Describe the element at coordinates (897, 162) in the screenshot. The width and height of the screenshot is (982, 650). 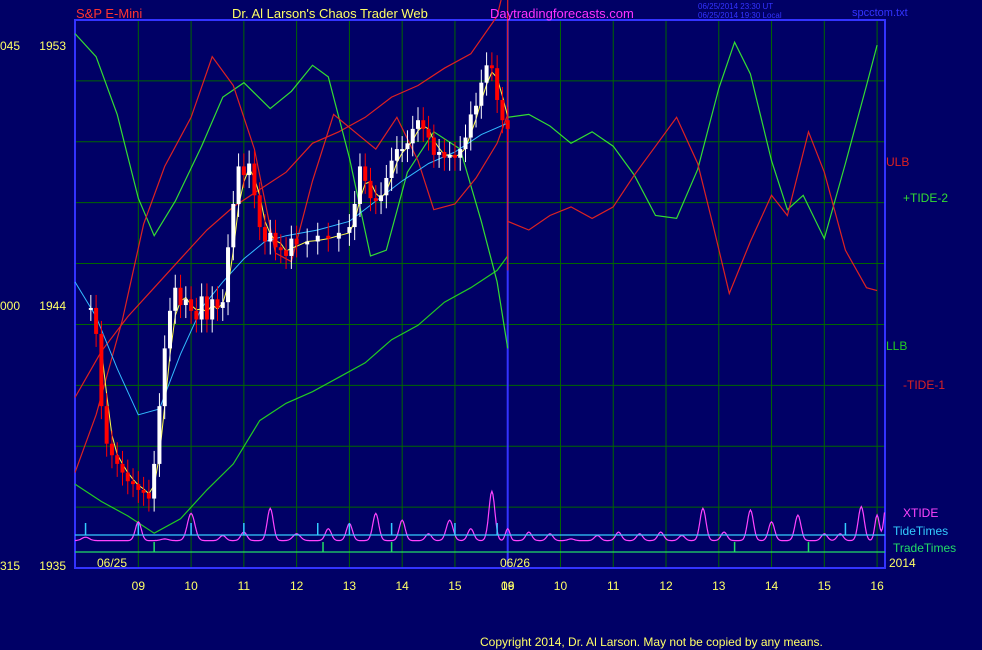
I see `label-ulb: ULB` at that location.